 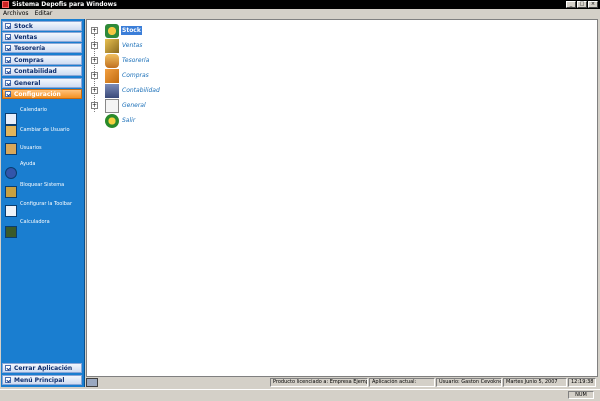 What do you see at coordinates (161, 46) in the screenshot?
I see `tree-node-ventas: + Ventas` at bounding box center [161, 46].